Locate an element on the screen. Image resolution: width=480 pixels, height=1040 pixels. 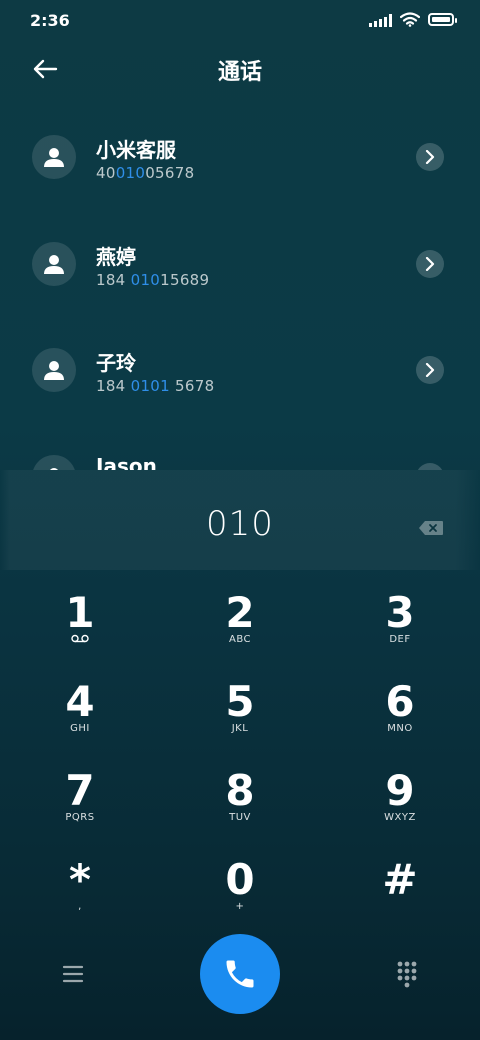
backspace-icon is located at coordinates (431, 528).